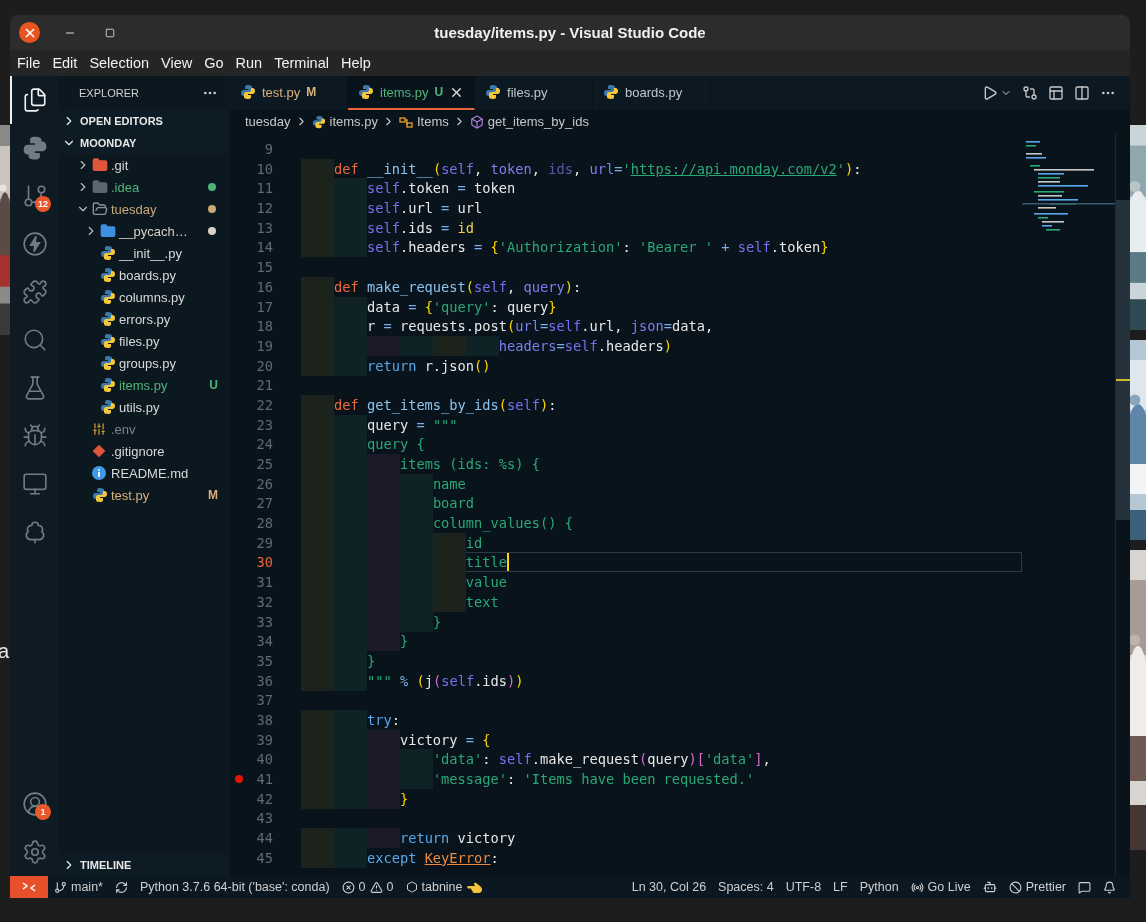 The height and width of the screenshot is (922, 1146). What do you see at coordinates (144, 165) in the screenshot?
I see `tree-item: .git` at bounding box center [144, 165].